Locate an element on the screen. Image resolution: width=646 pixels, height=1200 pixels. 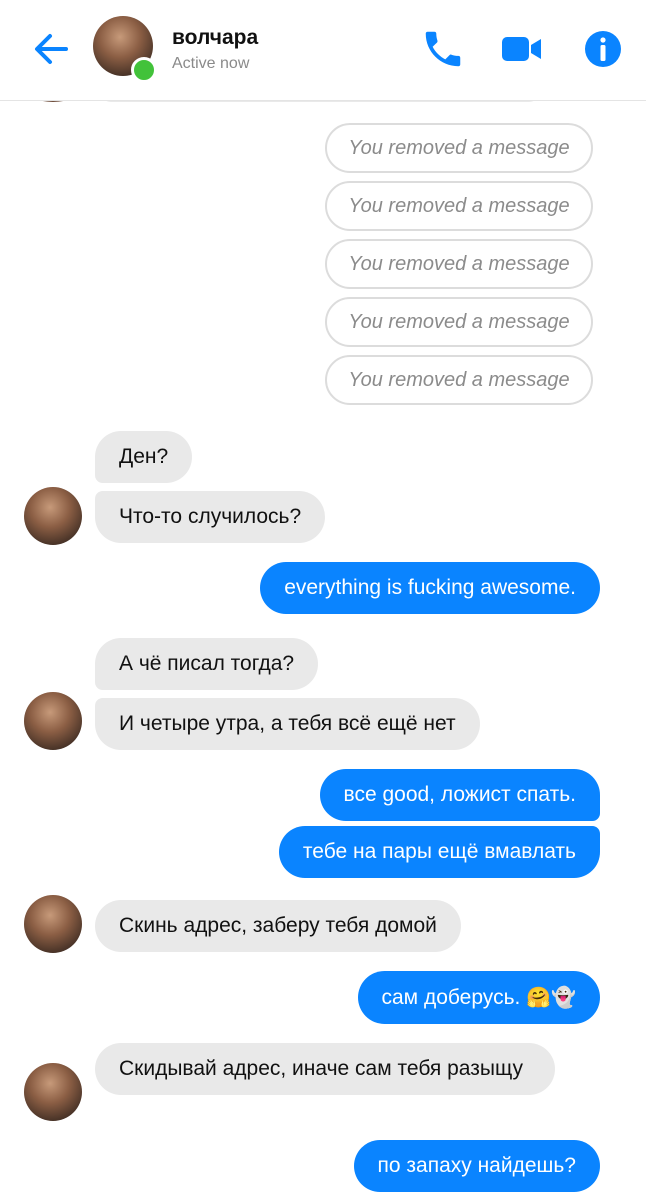
phone-icon is located at coordinates (443, 49).